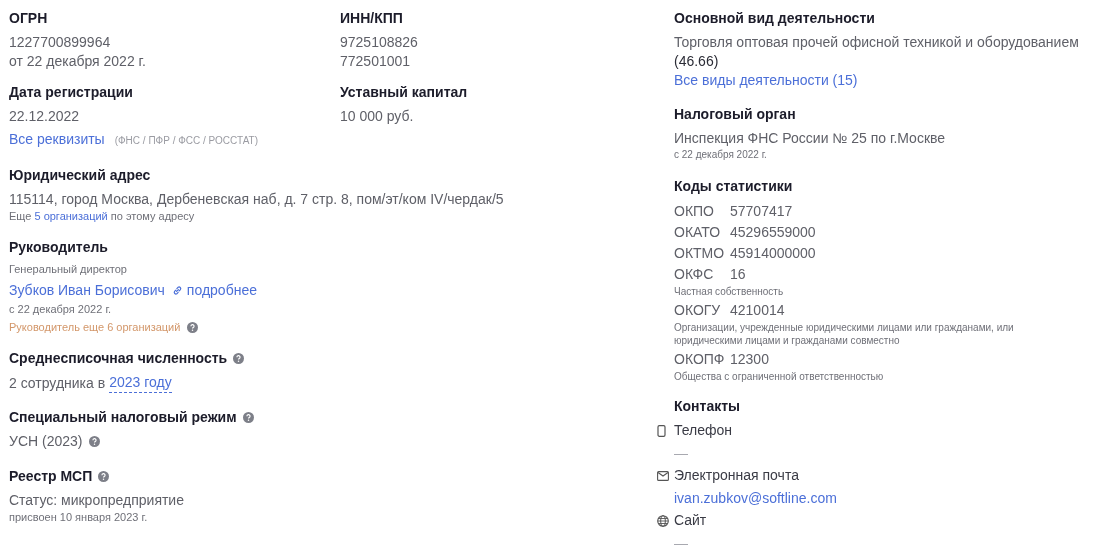 The width and height of the screenshot is (1103, 549). What do you see at coordinates (123, 417) in the screenshot?
I see `section-heading: Специальный налоговый режим` at bounding box center [123, 417].